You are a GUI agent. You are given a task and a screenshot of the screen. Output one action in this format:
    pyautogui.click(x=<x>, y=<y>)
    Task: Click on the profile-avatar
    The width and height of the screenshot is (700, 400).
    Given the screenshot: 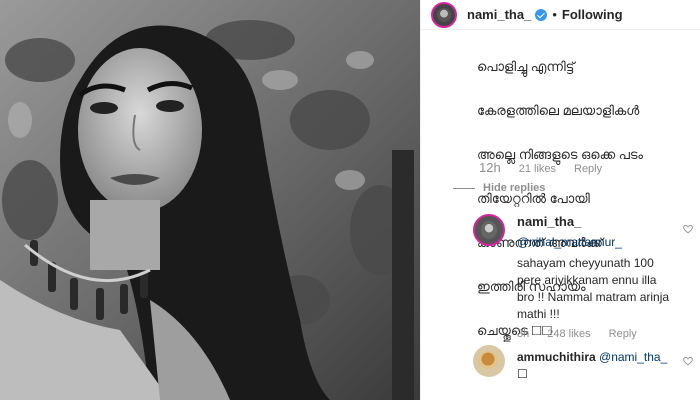 What is the action you would take?
    pyautogui.click(x=444, y=14)
    